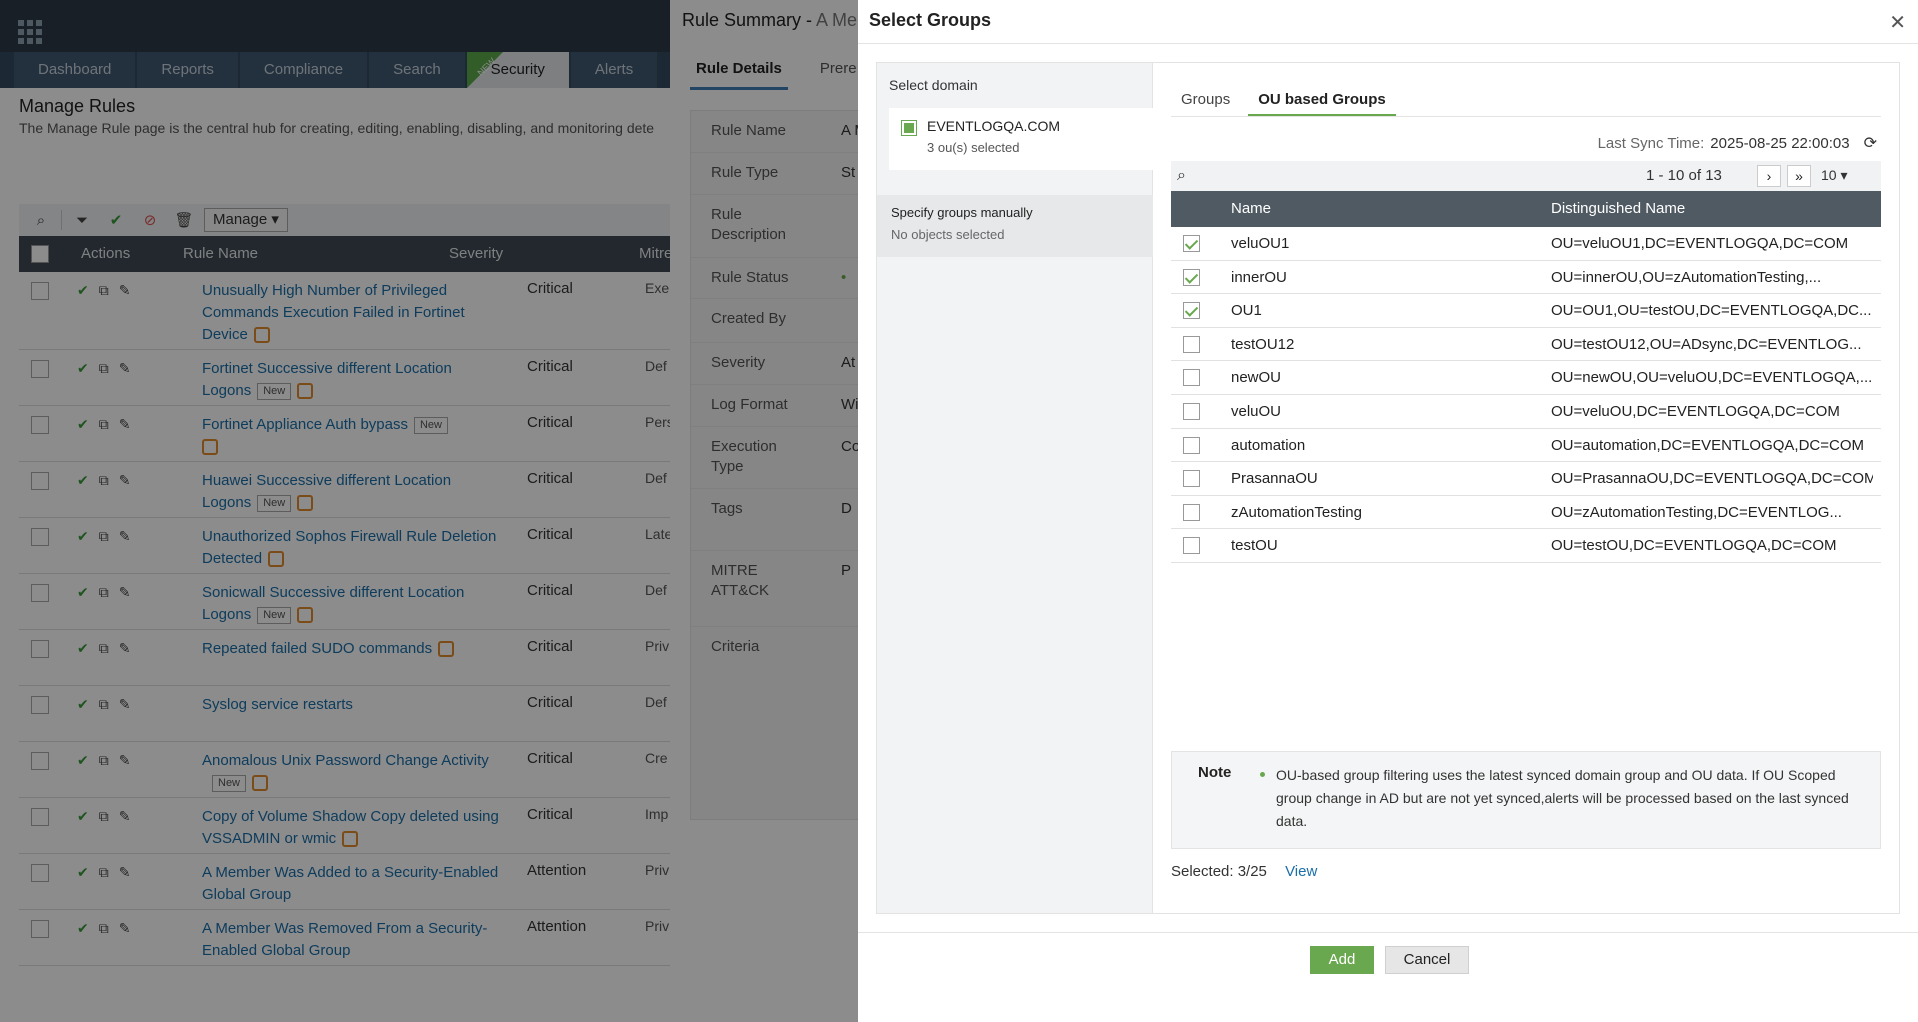 This screenshot has width=1918, height=1022. I want to click on note-label: Note, so click(1215, 772).